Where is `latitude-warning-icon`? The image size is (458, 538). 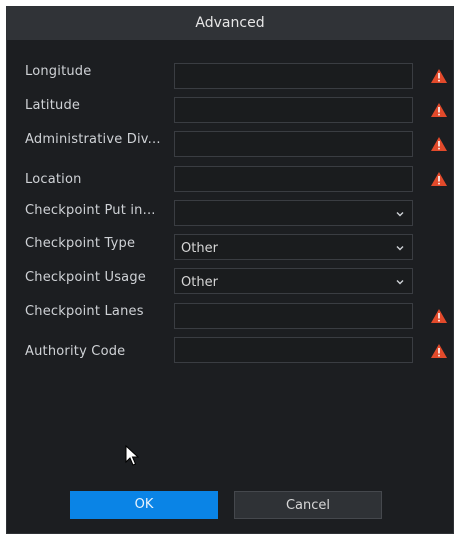 latitude-warning-icon is located at coordinates (439, 110).